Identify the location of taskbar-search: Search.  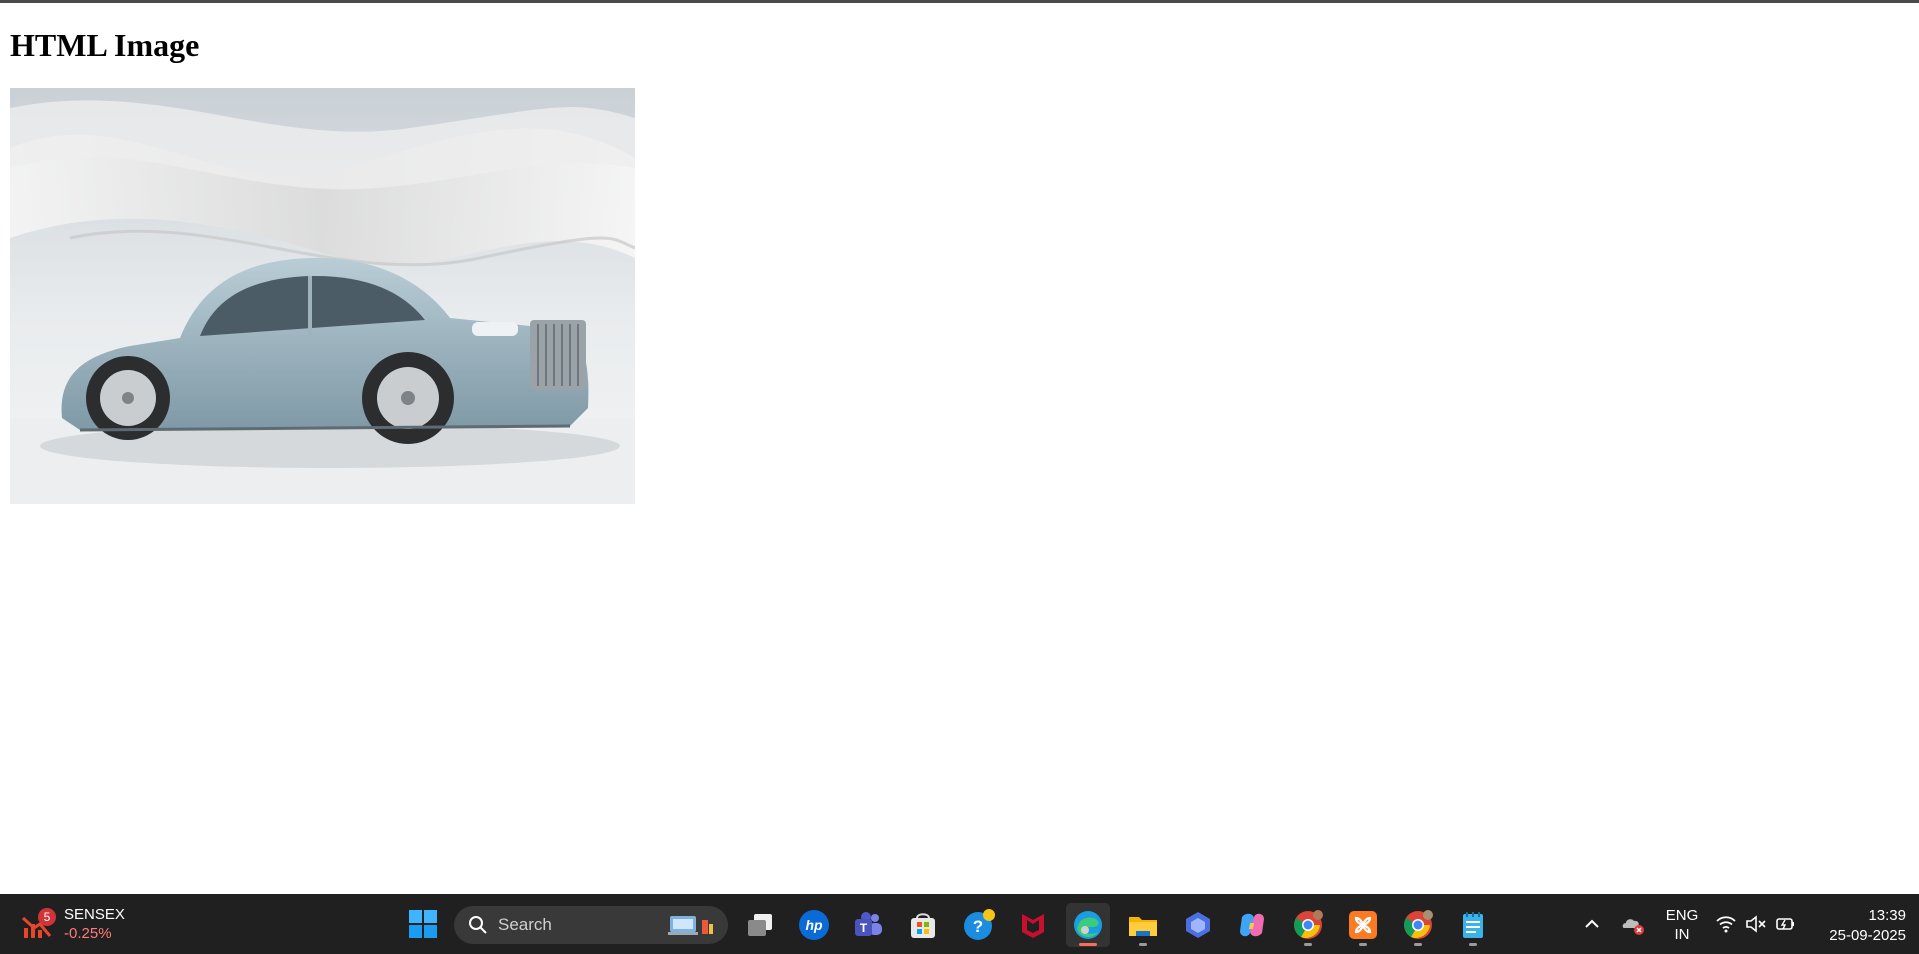
(591, 925).